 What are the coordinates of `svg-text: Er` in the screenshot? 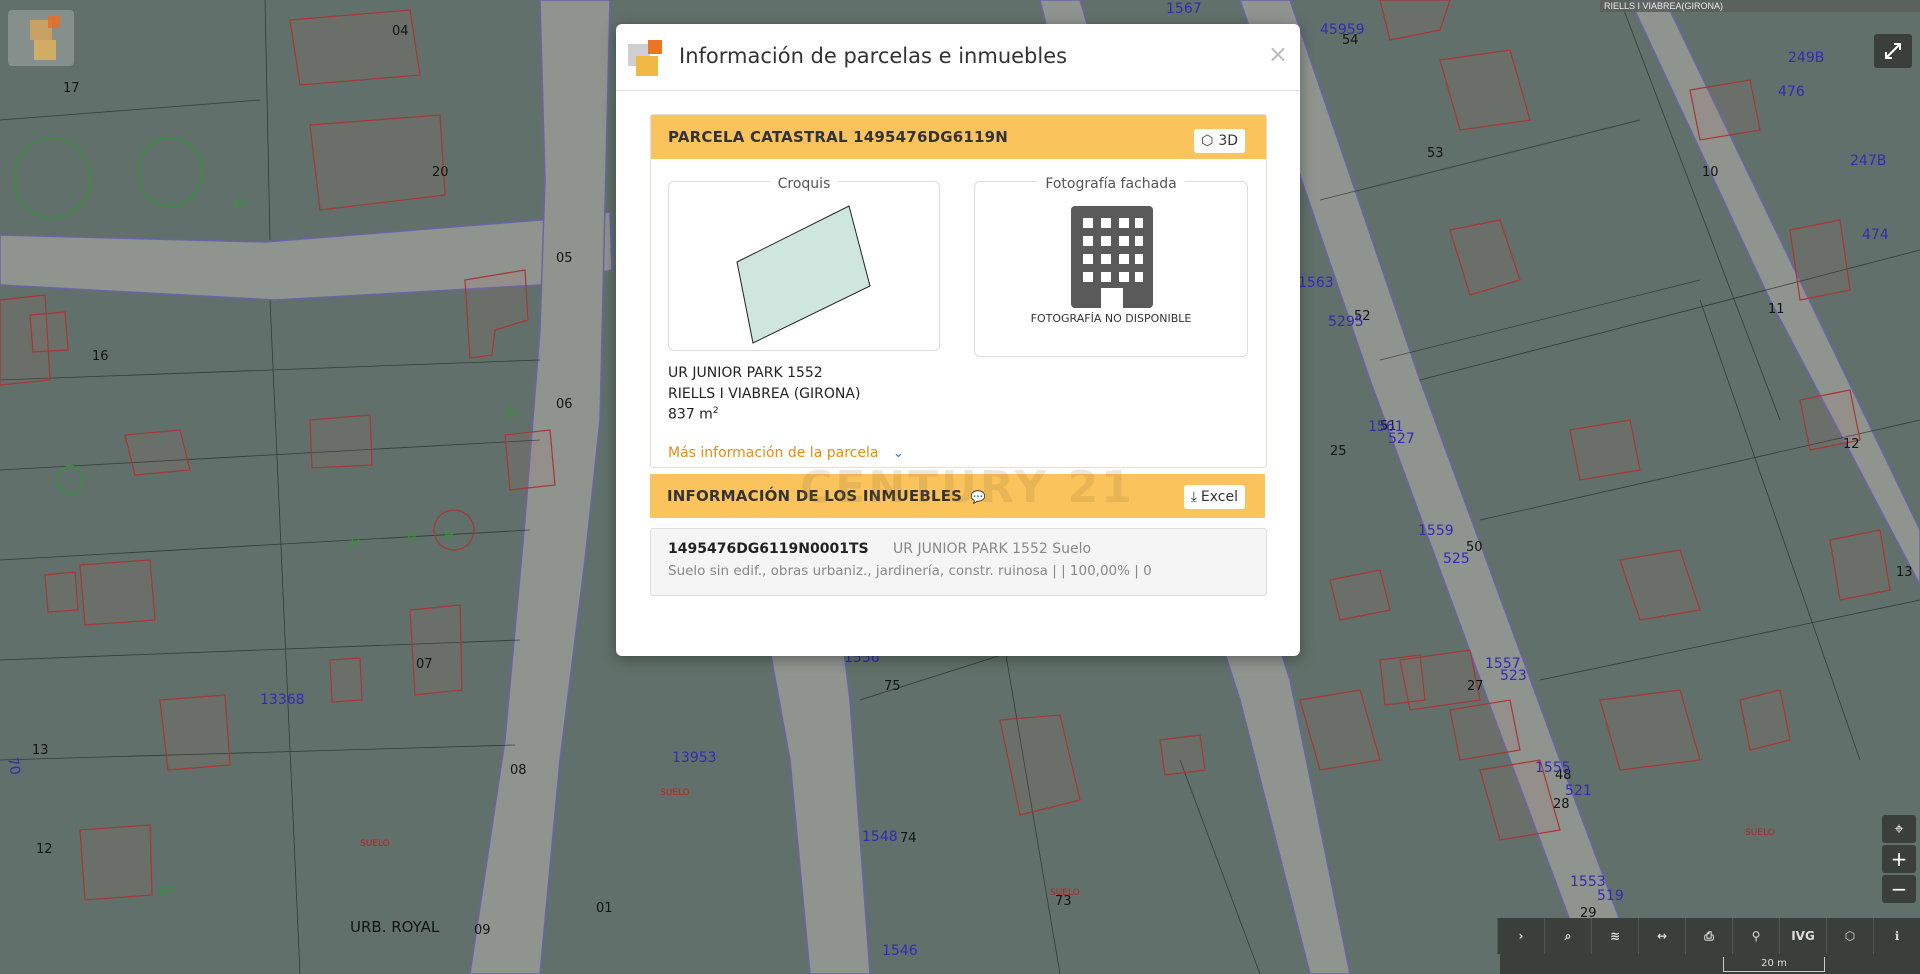 It's located at (241, 204).